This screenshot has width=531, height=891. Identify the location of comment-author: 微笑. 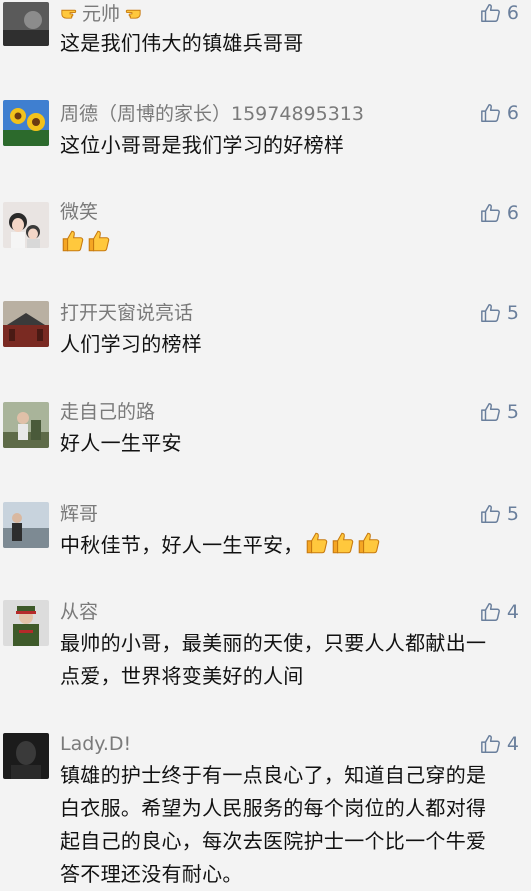
(79, 212).